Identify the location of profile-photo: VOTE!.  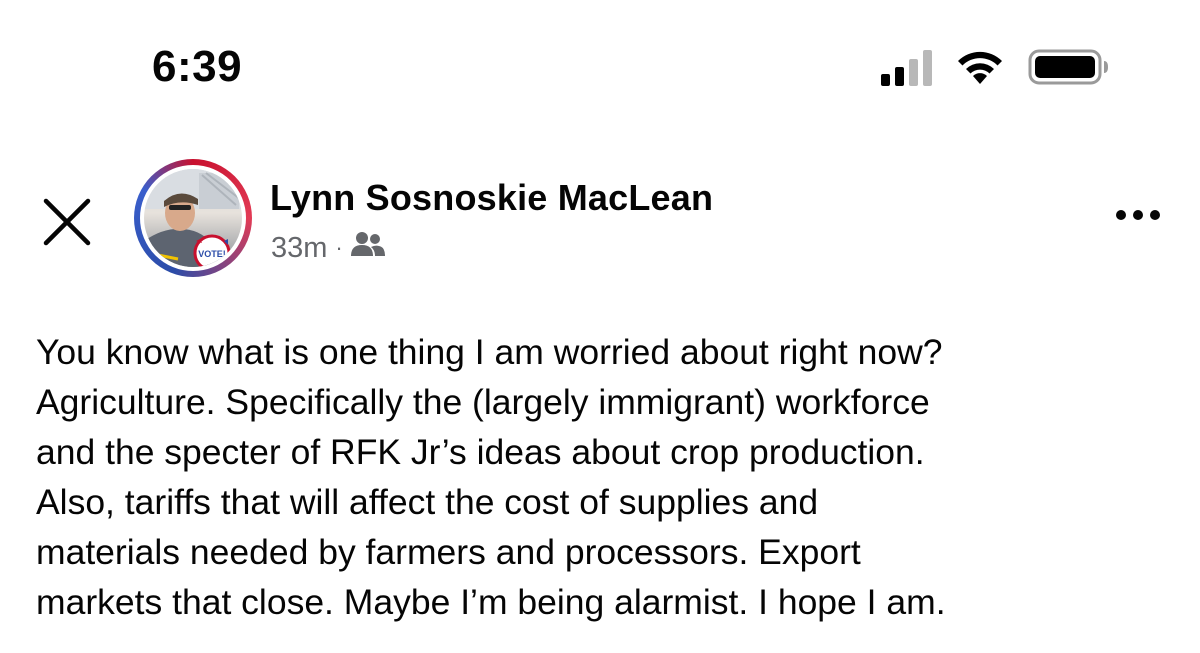
(193, 218).